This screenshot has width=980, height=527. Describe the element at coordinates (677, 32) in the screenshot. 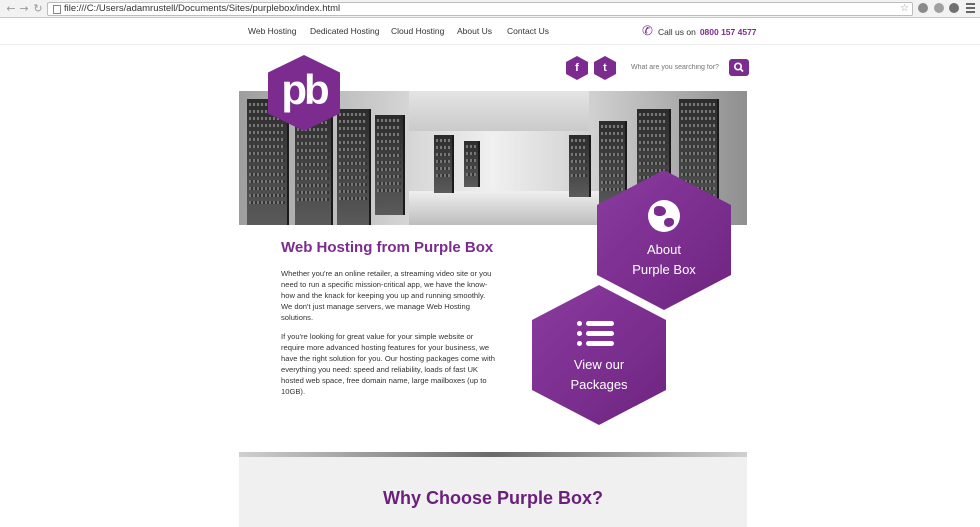

I see `call-label: Call us on` at that location.